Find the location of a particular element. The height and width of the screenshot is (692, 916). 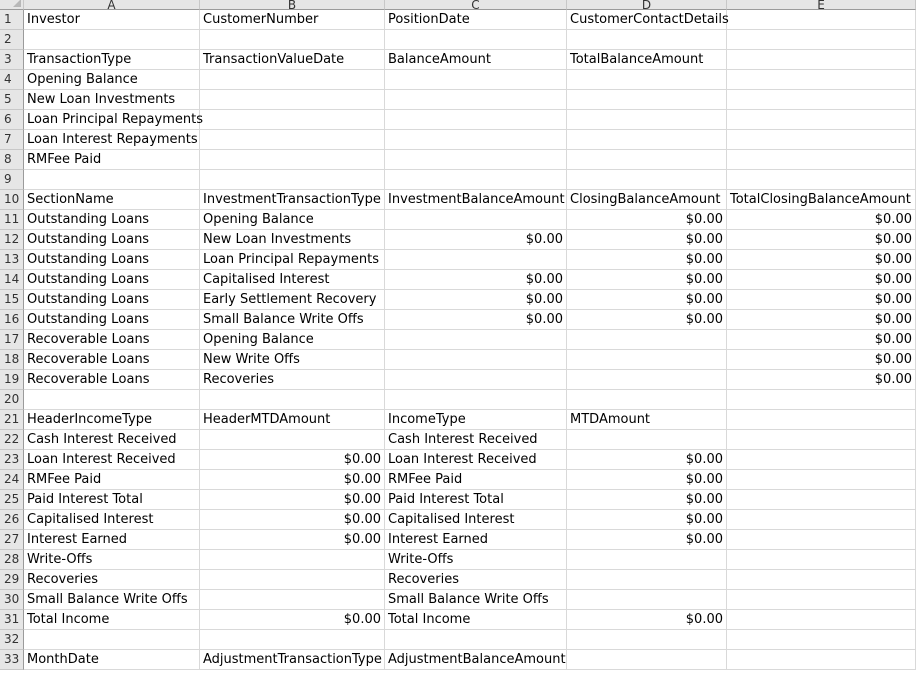

cell-d-27: $0.00 is located at coordinates (647, 540).